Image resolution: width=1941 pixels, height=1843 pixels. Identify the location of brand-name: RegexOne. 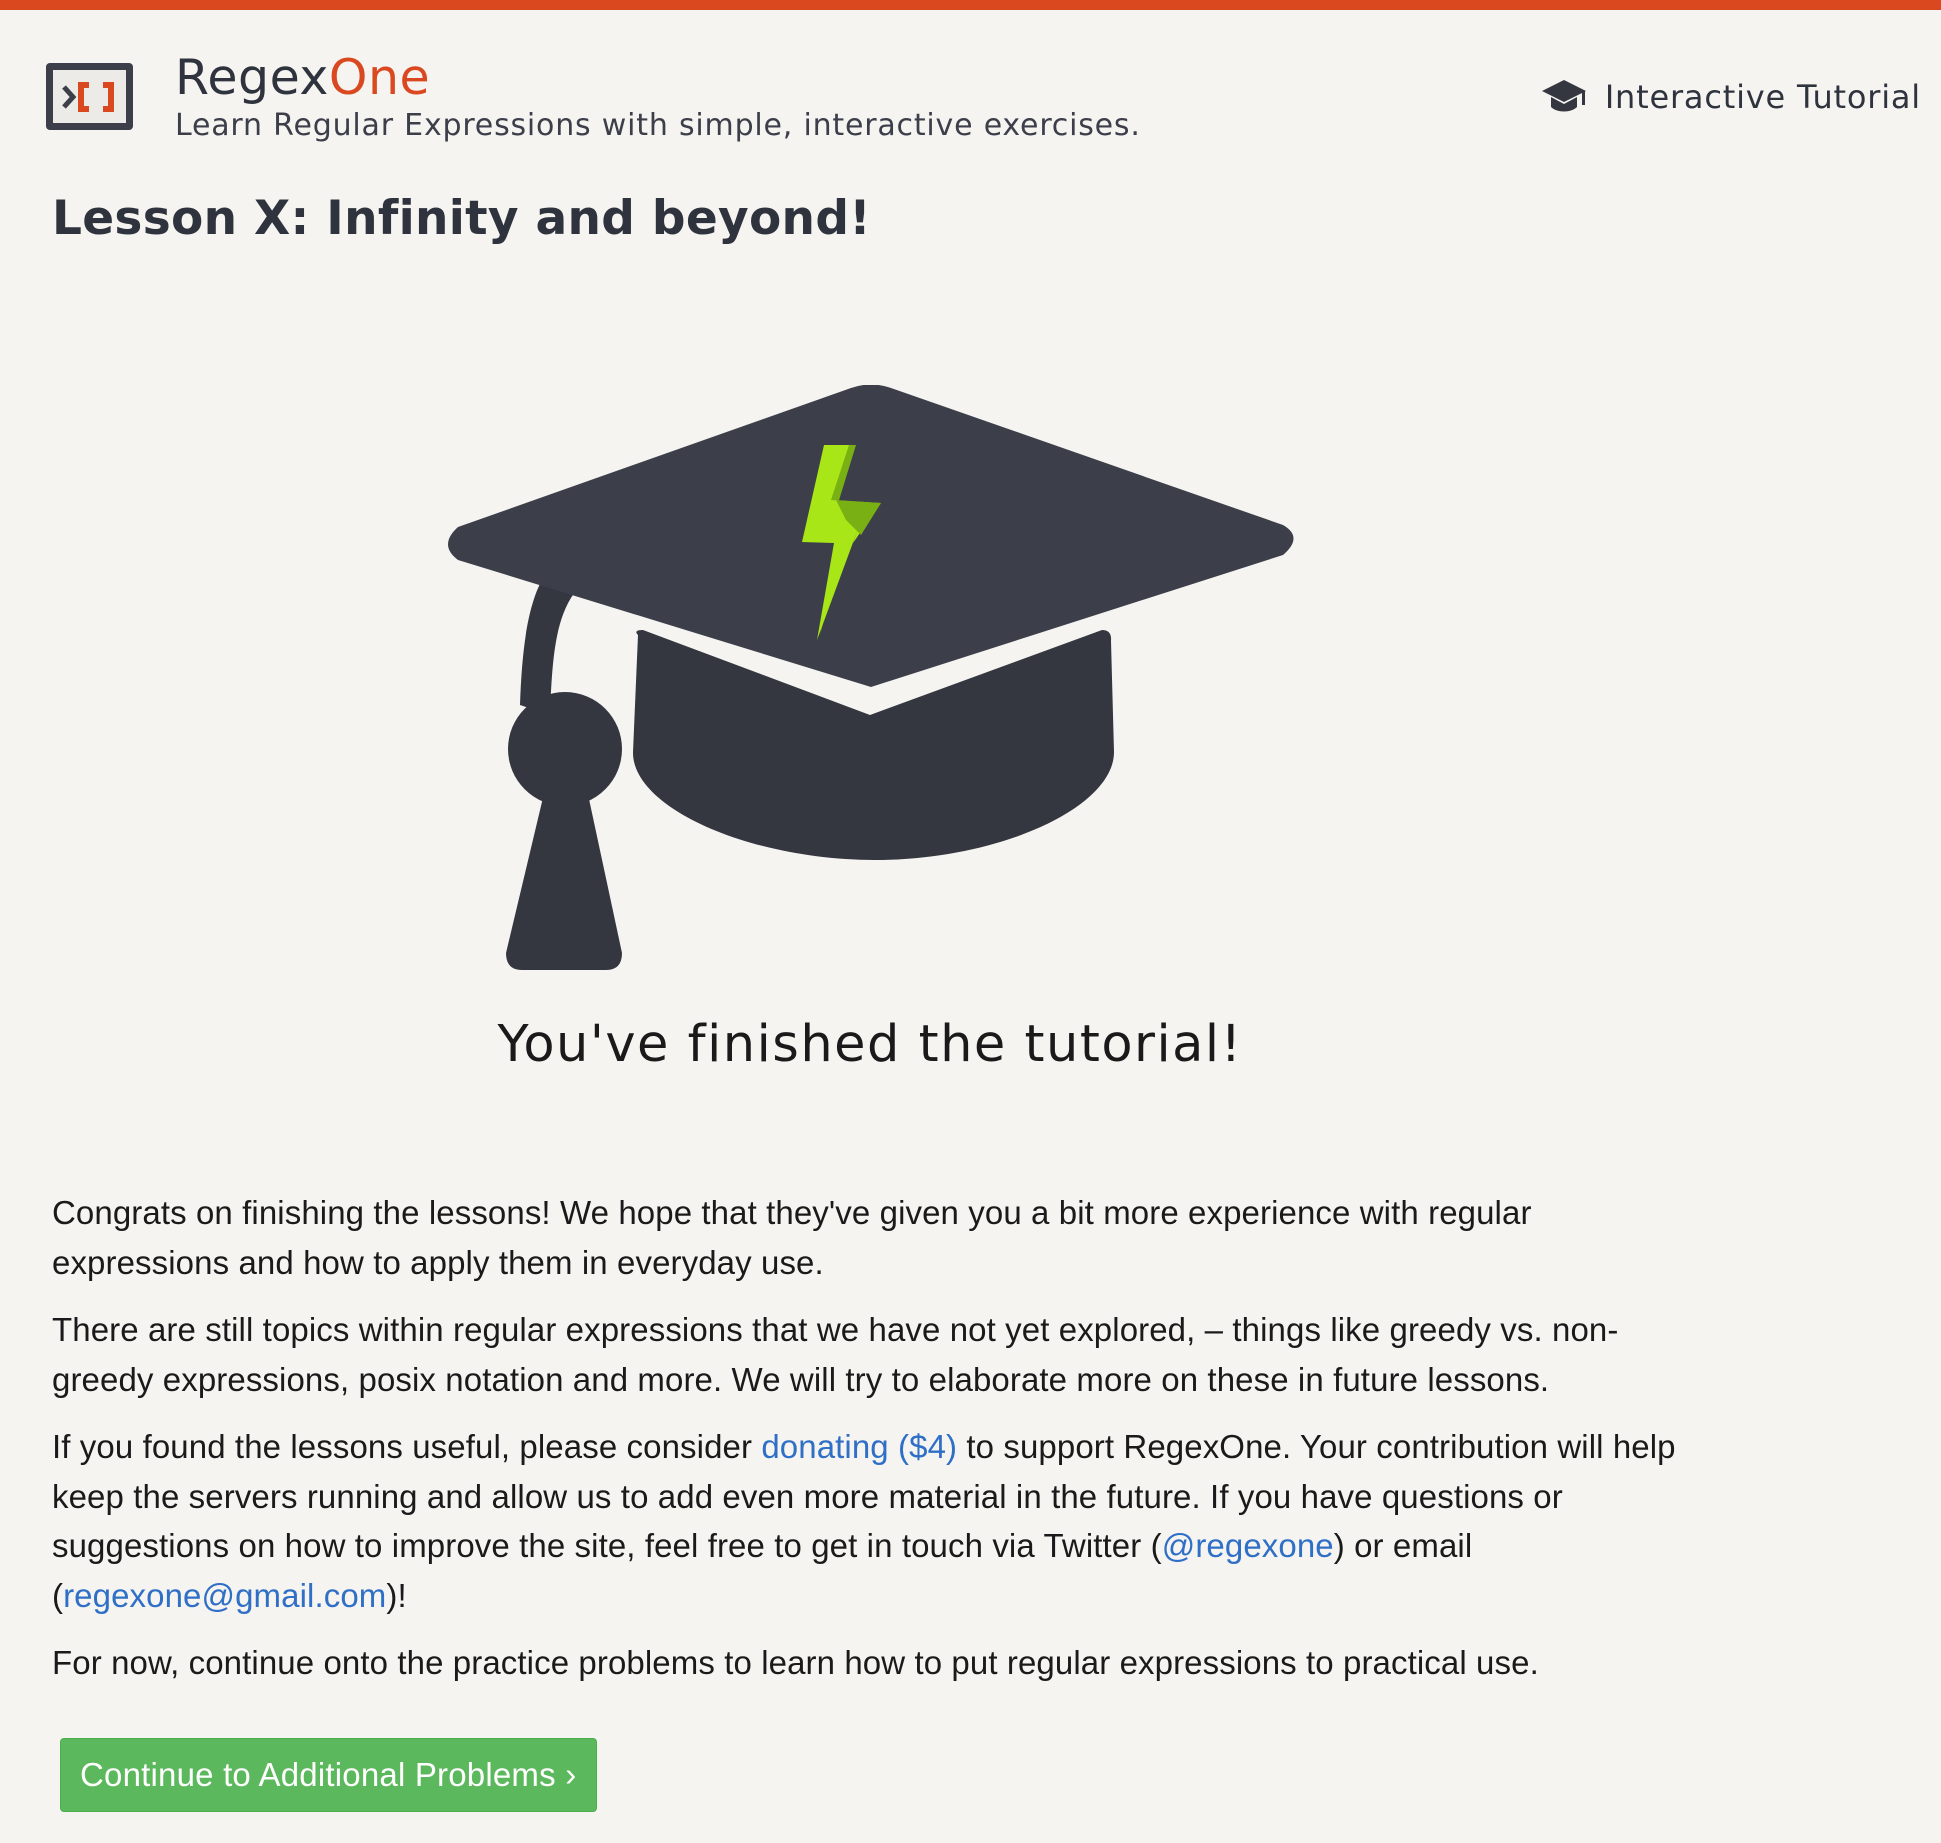
(302, 78).